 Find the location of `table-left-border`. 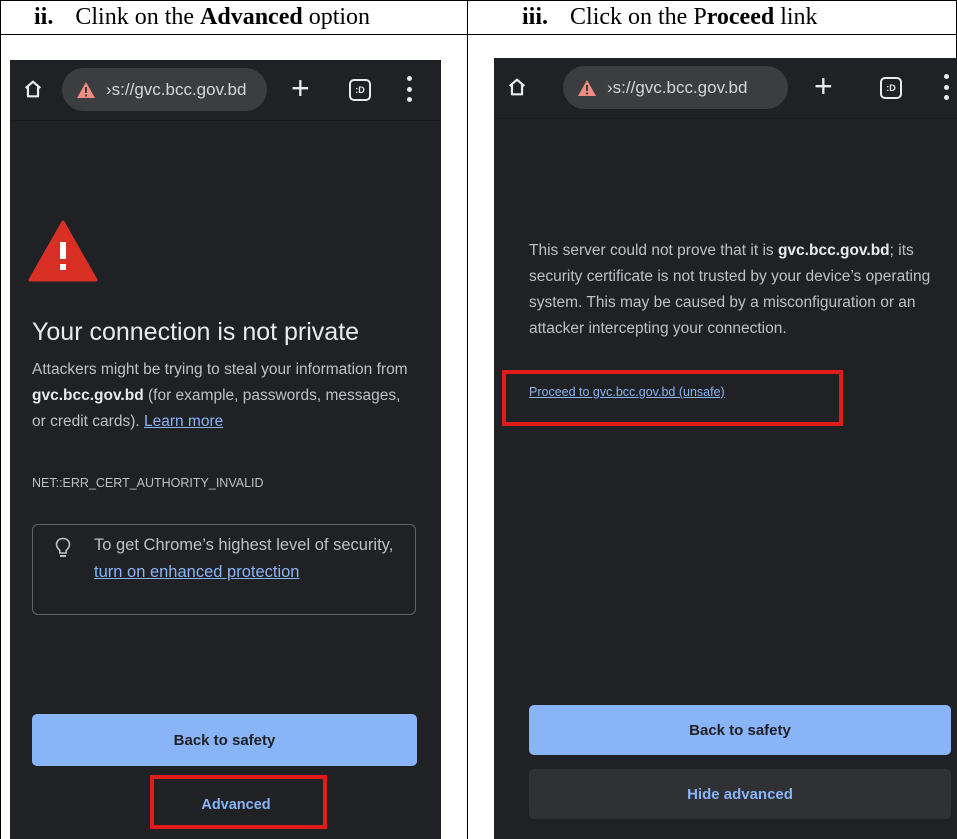

table-left-border is located at coordinates (0, 419).